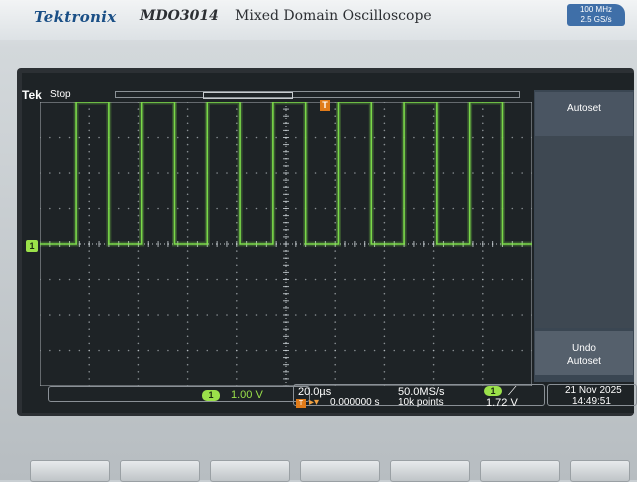 This screenshot has width=637, height=482. I want to click on date-time-readout: 21 Nov 2025 14:49:51, so click(592, 395).